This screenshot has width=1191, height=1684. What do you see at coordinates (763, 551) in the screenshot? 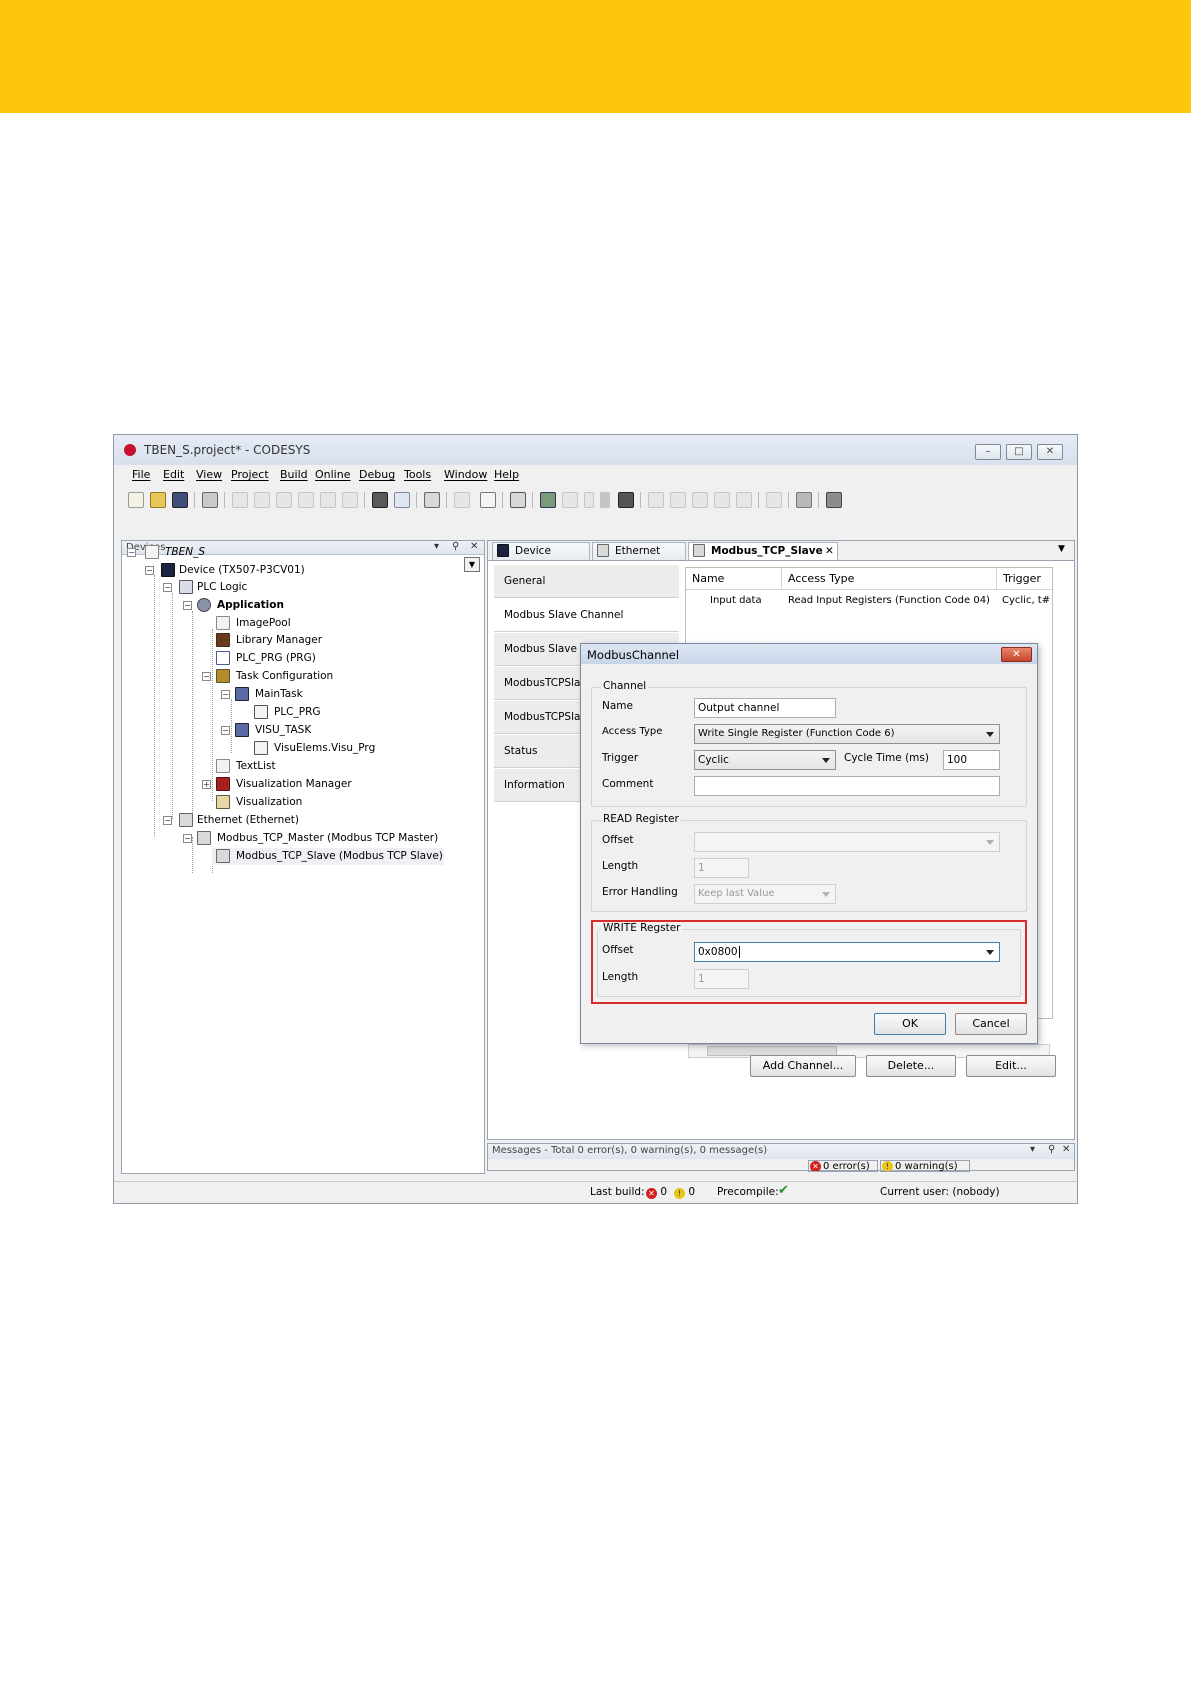
I see `tab-modbus-tcp-slave: Modbus_TCP_Slave ✕` at bounding box center [763, 551].